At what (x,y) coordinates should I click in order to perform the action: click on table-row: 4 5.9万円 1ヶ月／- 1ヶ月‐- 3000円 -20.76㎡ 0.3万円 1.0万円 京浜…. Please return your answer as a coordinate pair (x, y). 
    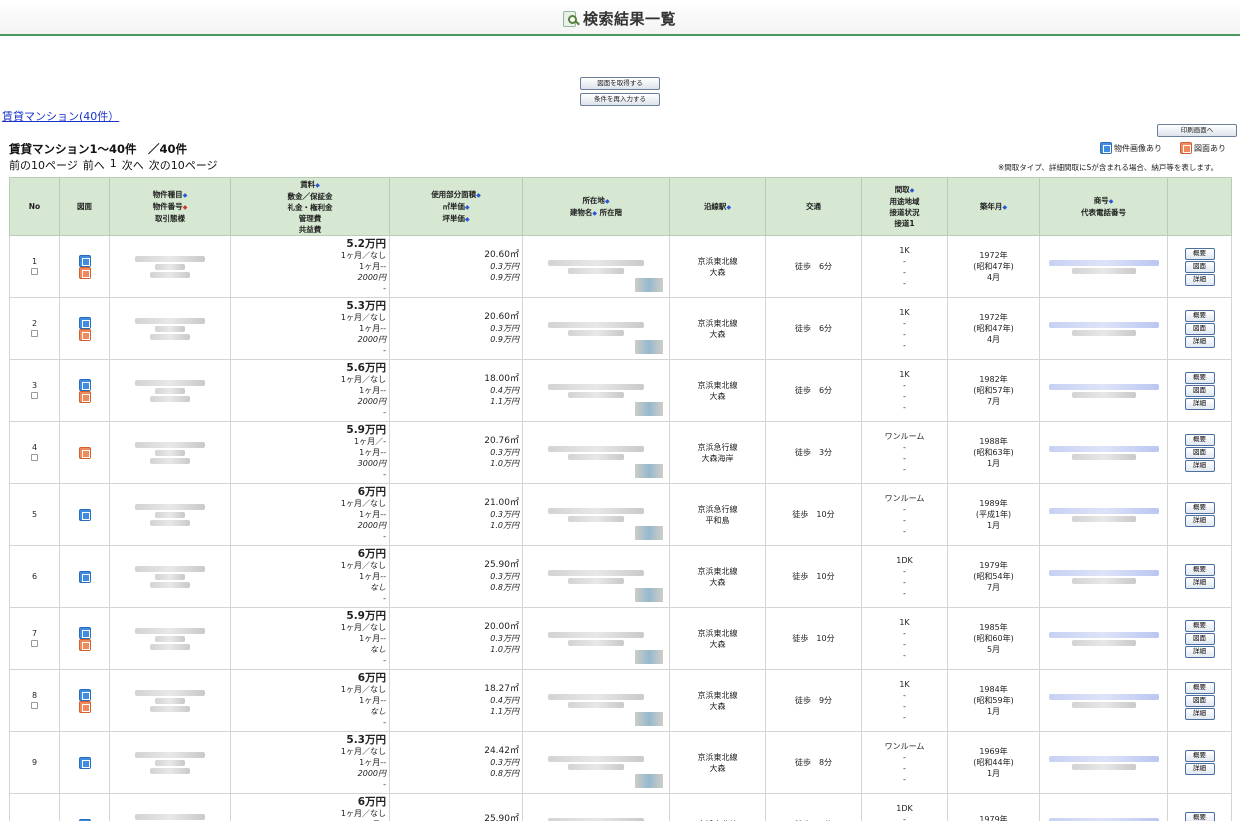
    Looking at the image, I should click on (620, 452).